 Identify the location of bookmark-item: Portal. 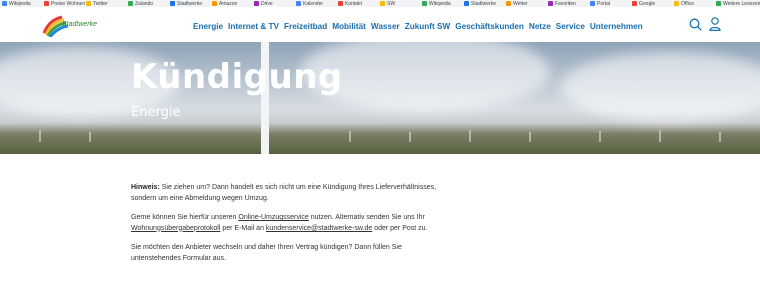
(600, 3).